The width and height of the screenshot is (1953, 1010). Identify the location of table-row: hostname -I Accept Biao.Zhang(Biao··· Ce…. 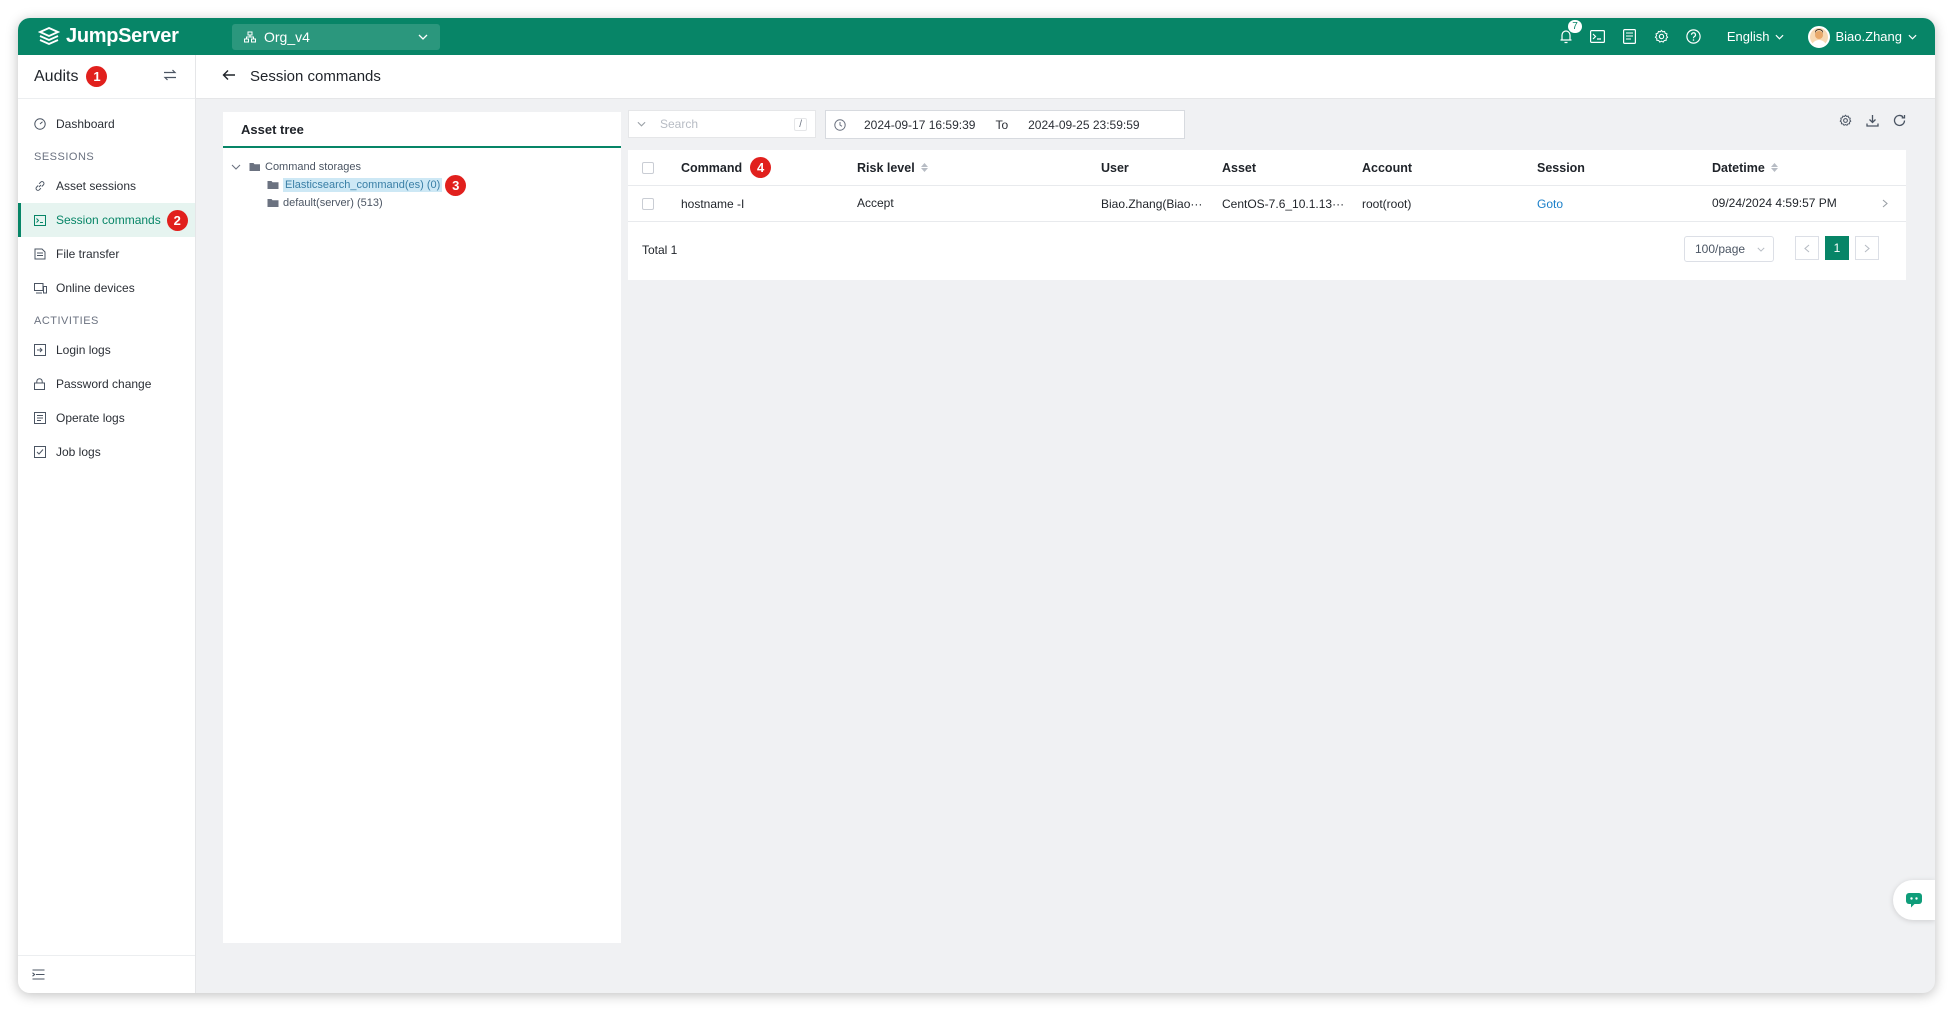
(1267, 204).